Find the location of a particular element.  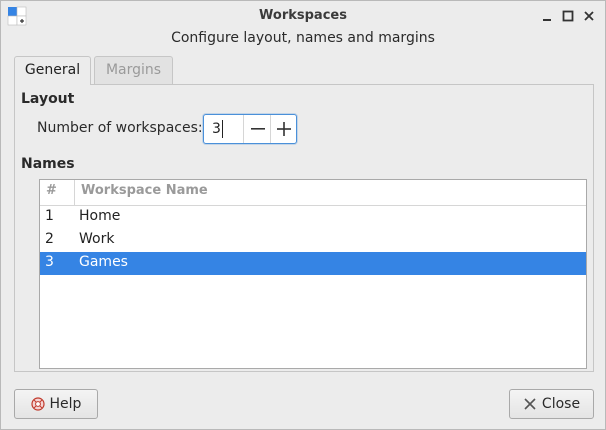

row-workspace-name: Home is located at coordinates (99, 216).